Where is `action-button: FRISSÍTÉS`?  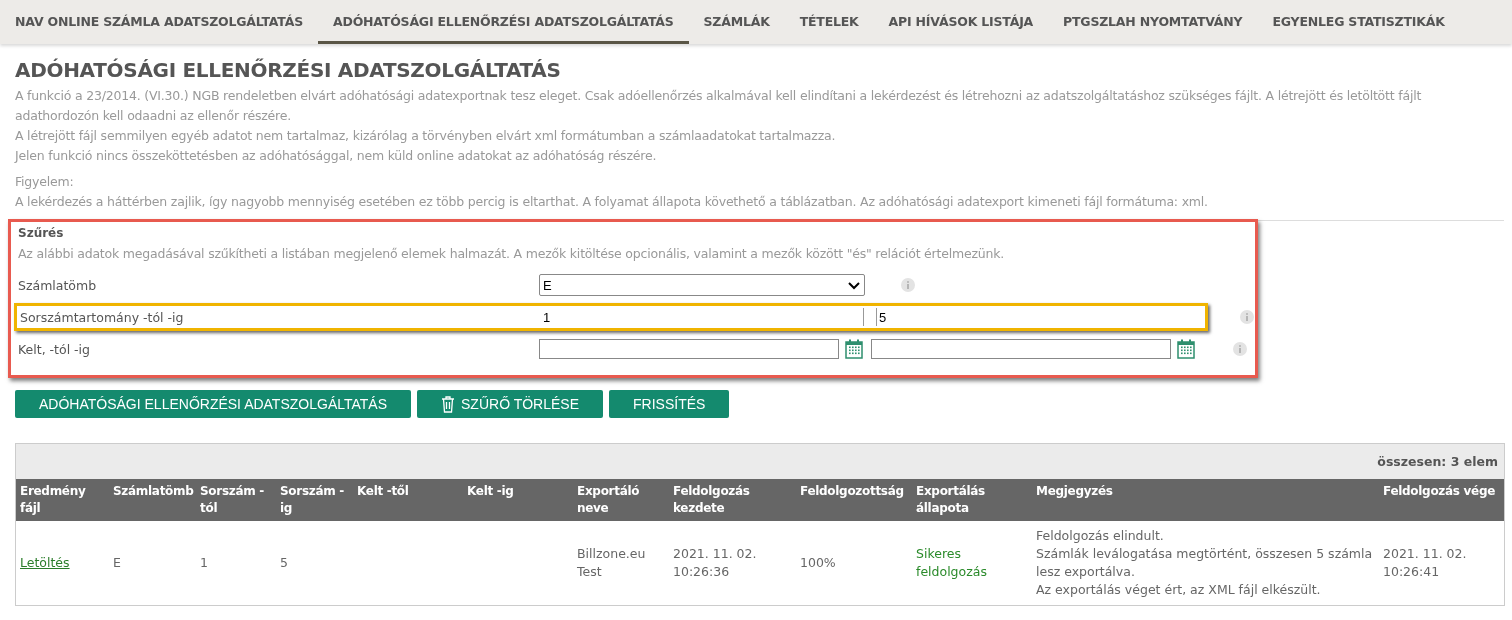
action-button: FRISSÍTÉS is located at coordinates (669, 404).